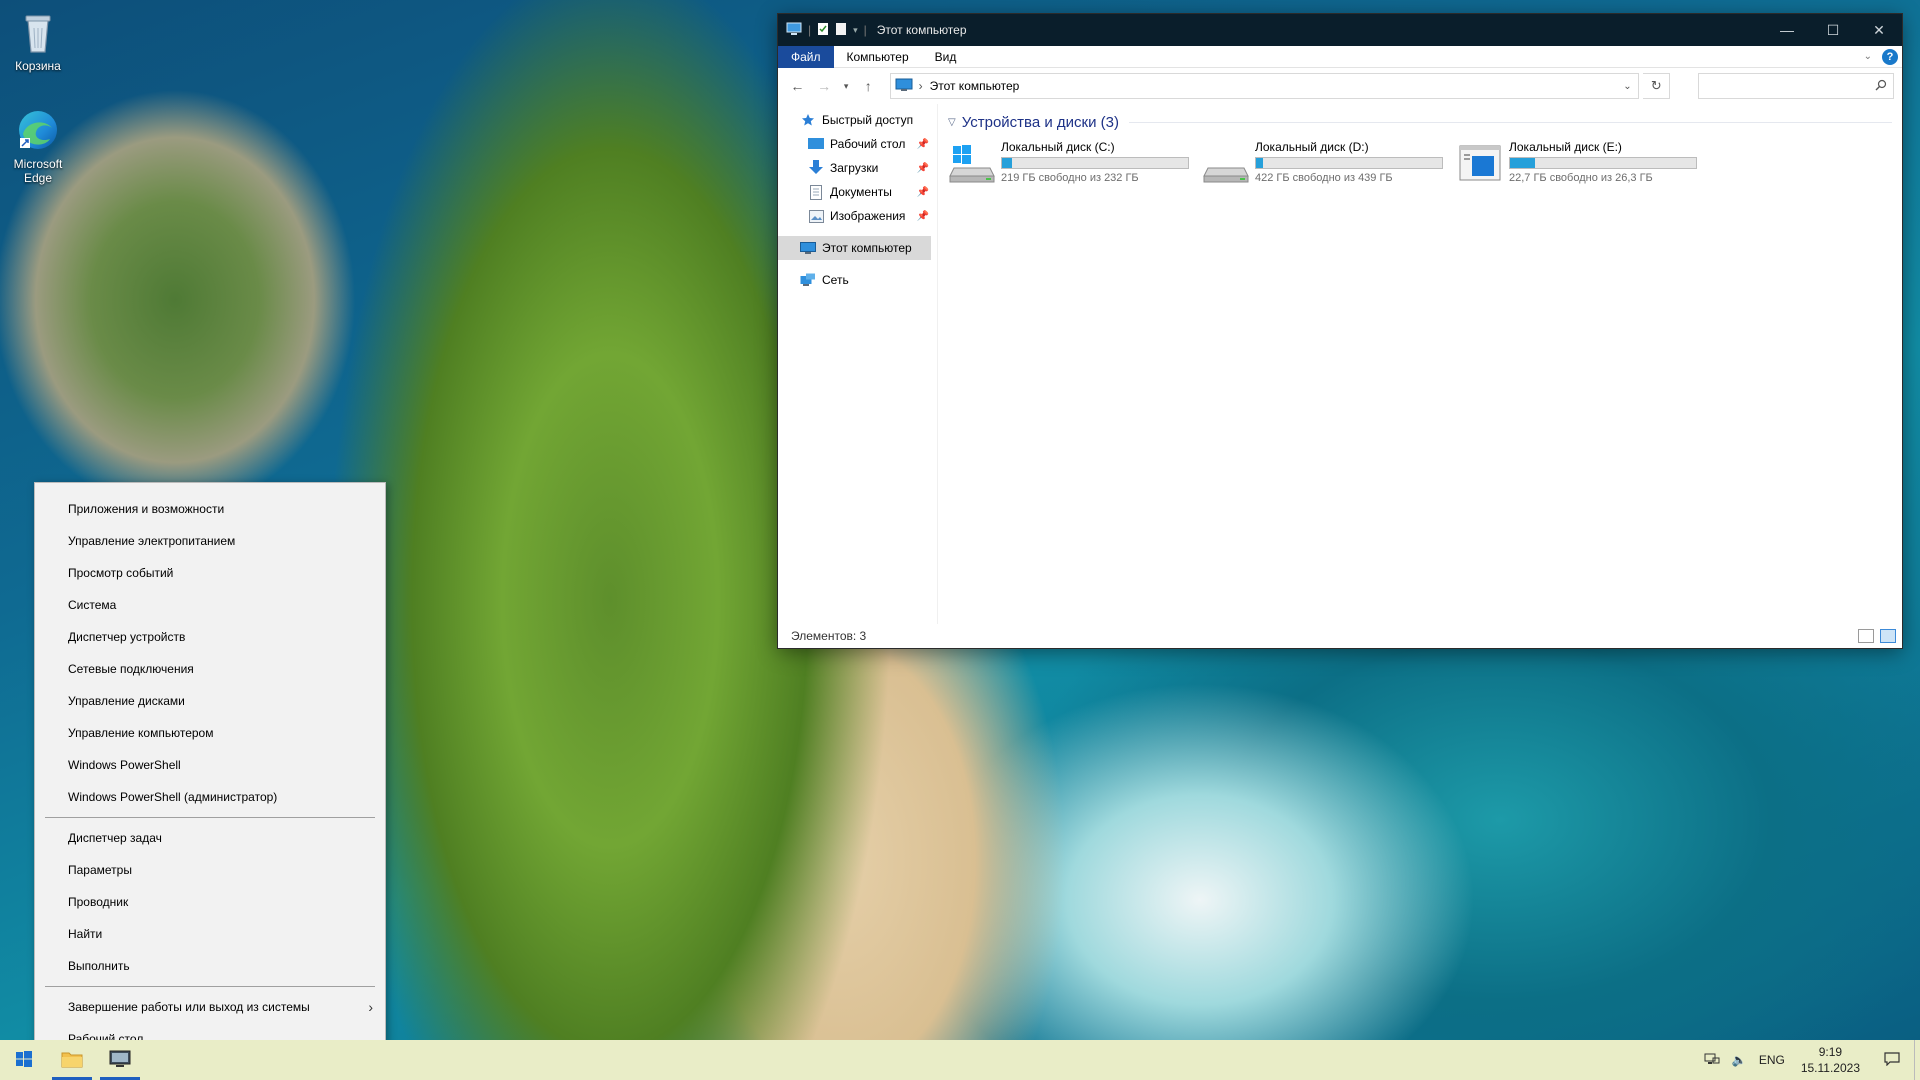  I want to click on minimize-icon: —, so click(1787, 30).